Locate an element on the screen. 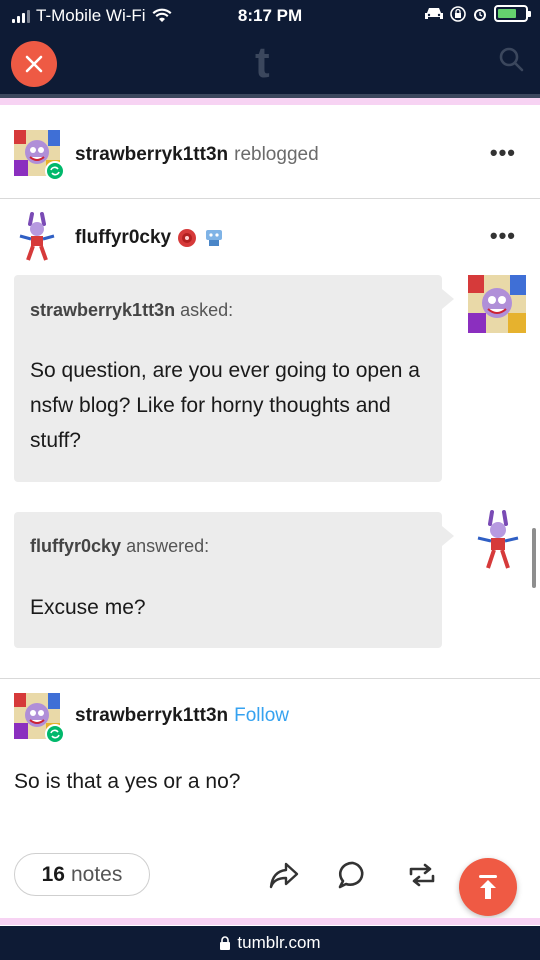  reply-button is located at coordinates (353, 875).